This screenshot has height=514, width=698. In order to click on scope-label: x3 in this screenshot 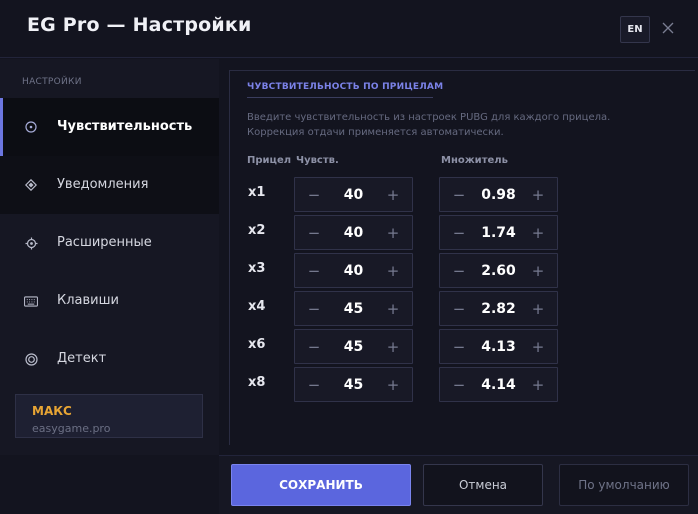, I will do `click(257, 268)`.